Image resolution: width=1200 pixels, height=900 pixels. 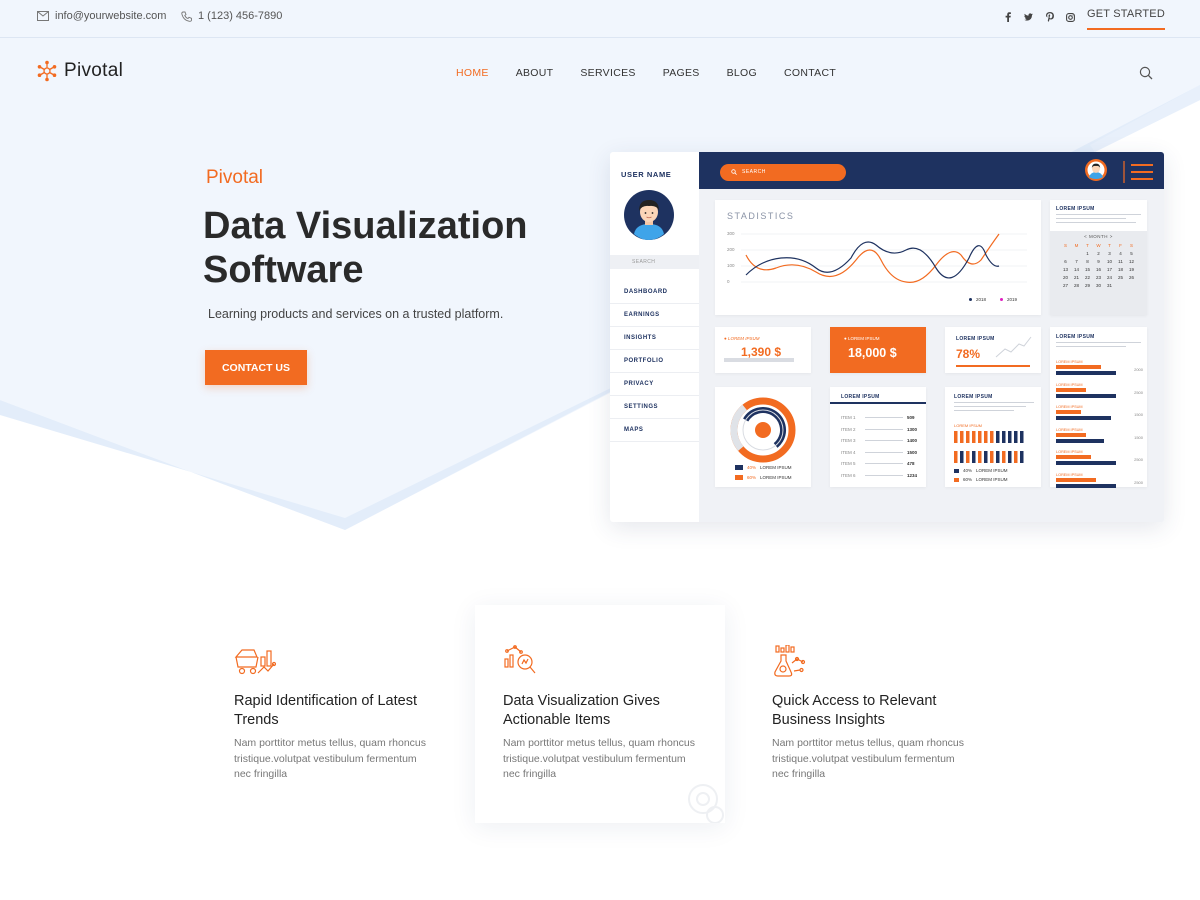 I want to click on calendar-day: 1, so click(x=1087, y=253).